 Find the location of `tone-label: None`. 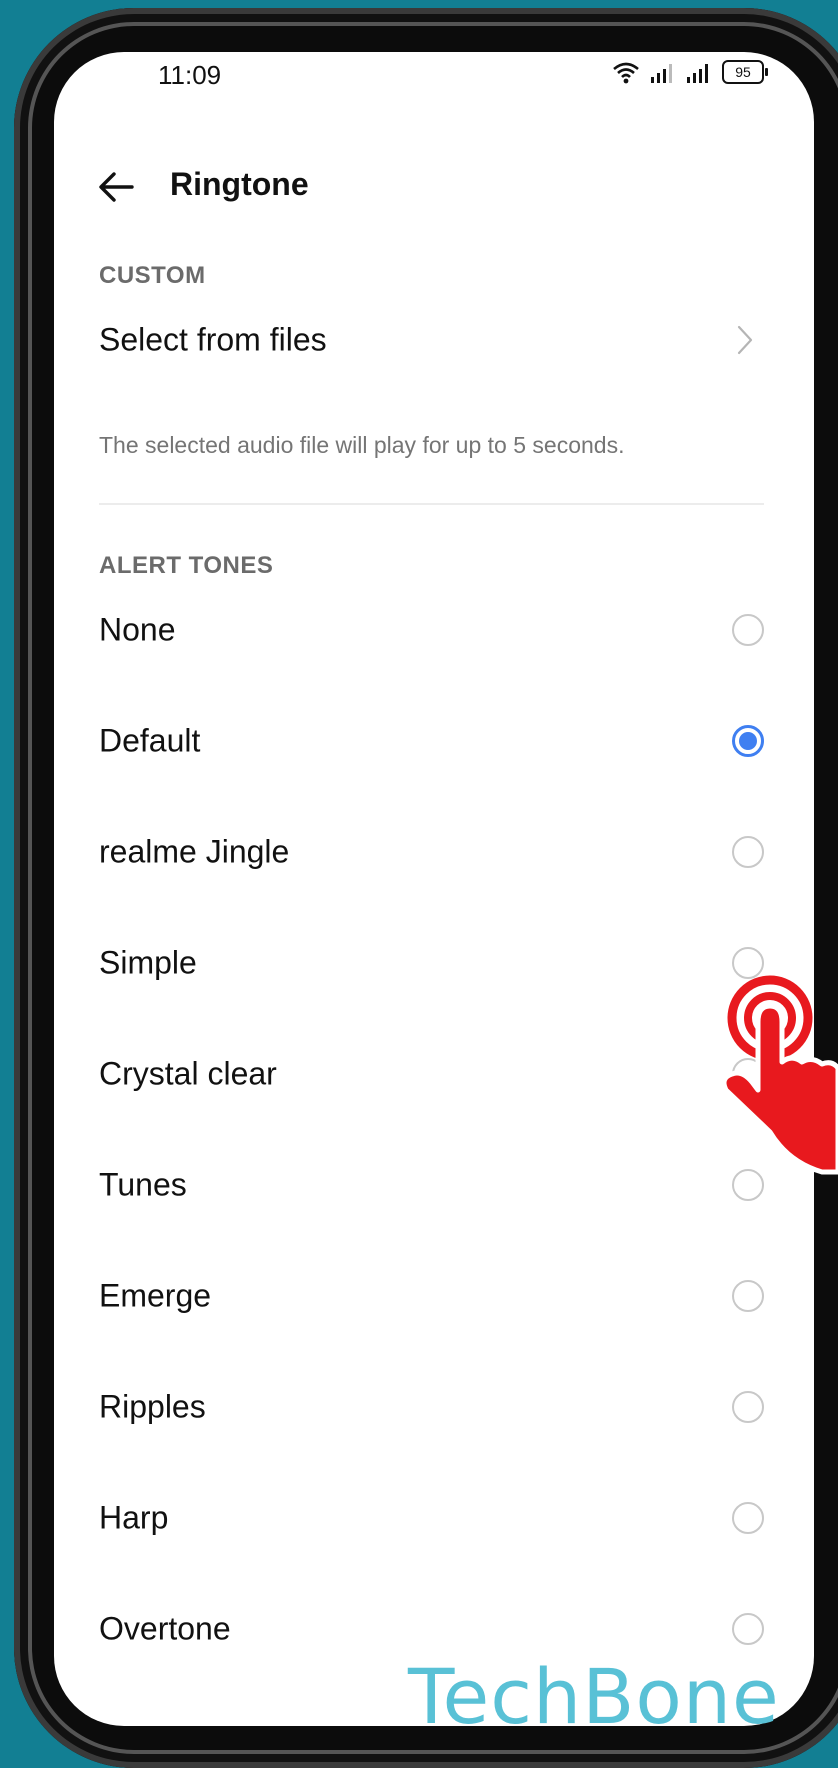

tone-label: None is located at coordinates (137, 629).